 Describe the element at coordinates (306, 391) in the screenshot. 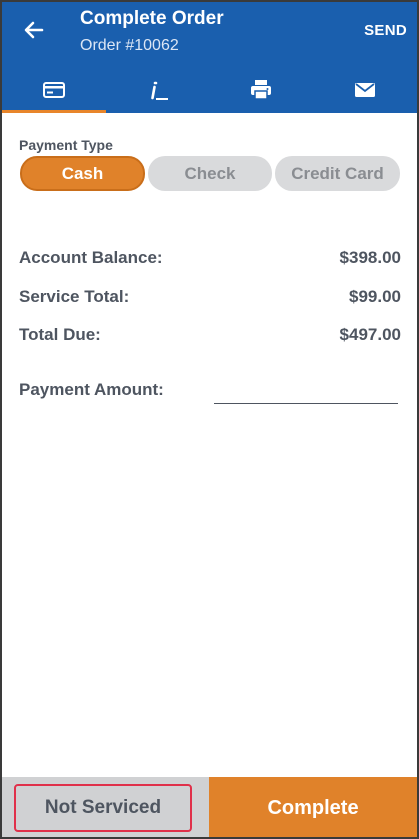

I see `payment-amount-input` at that location.